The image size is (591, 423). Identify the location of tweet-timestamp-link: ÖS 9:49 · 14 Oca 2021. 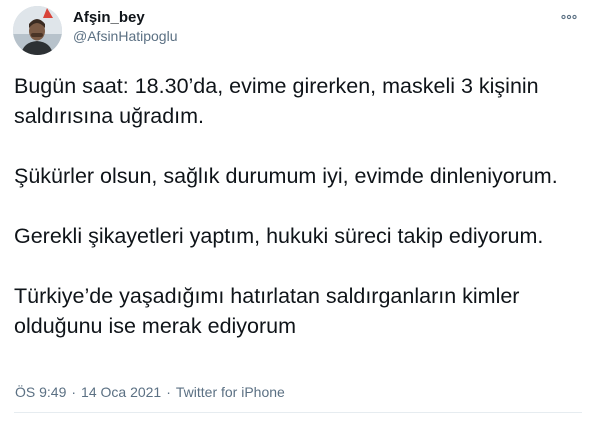
(88, 392).